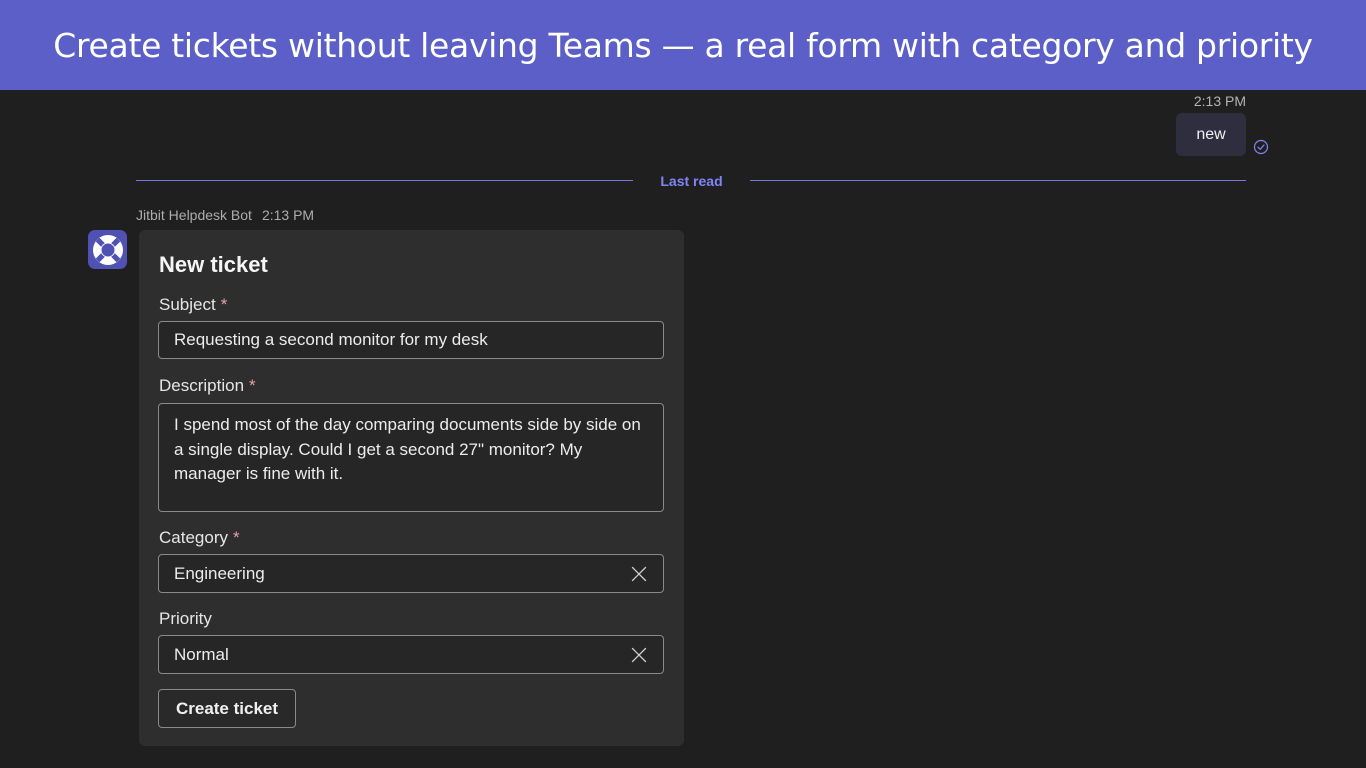 The image size is (1366, 768). What do you see at coordinates (213, 264) in the screenshot?
I see `card-title: New ticket` at bounding box center [213, 264].